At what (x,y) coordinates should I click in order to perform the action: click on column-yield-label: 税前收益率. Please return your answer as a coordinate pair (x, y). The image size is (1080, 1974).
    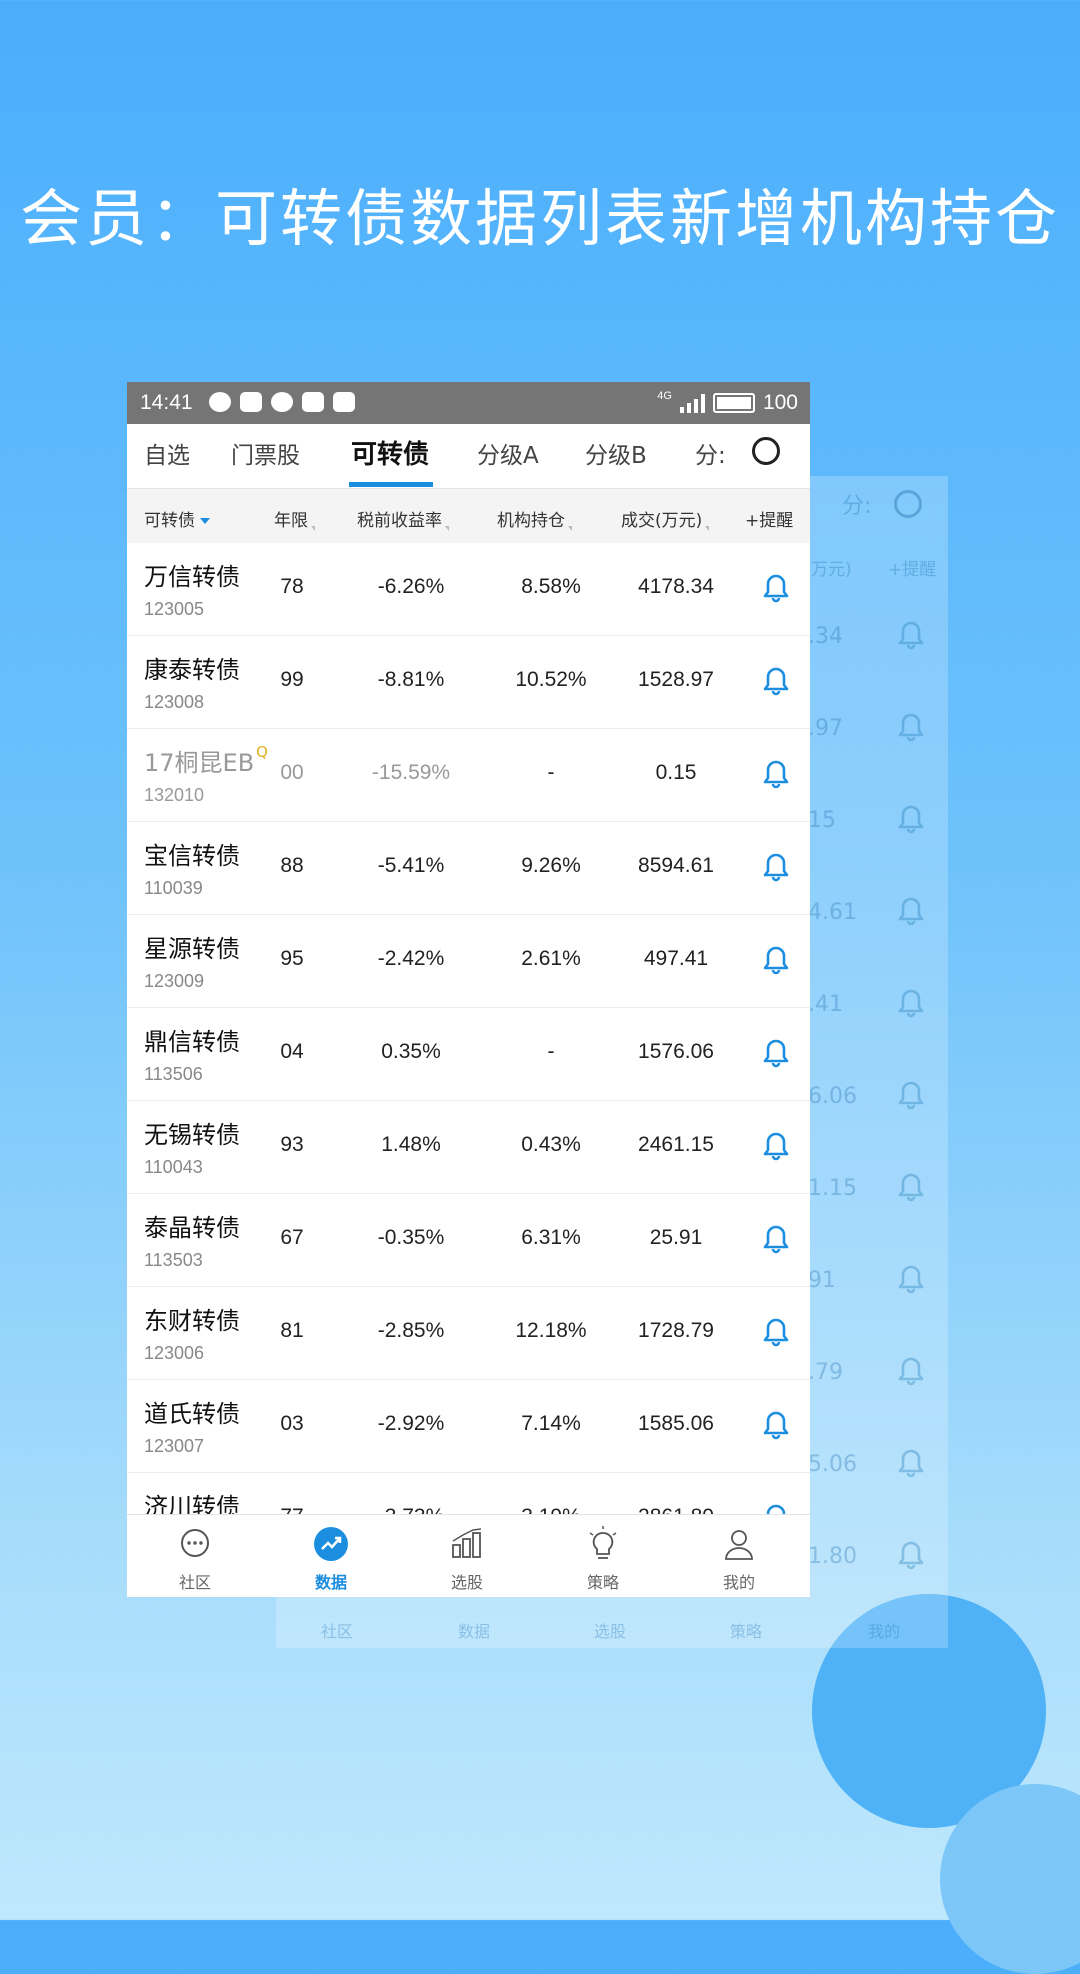
    Looking at the image, I should click on (399, 521).